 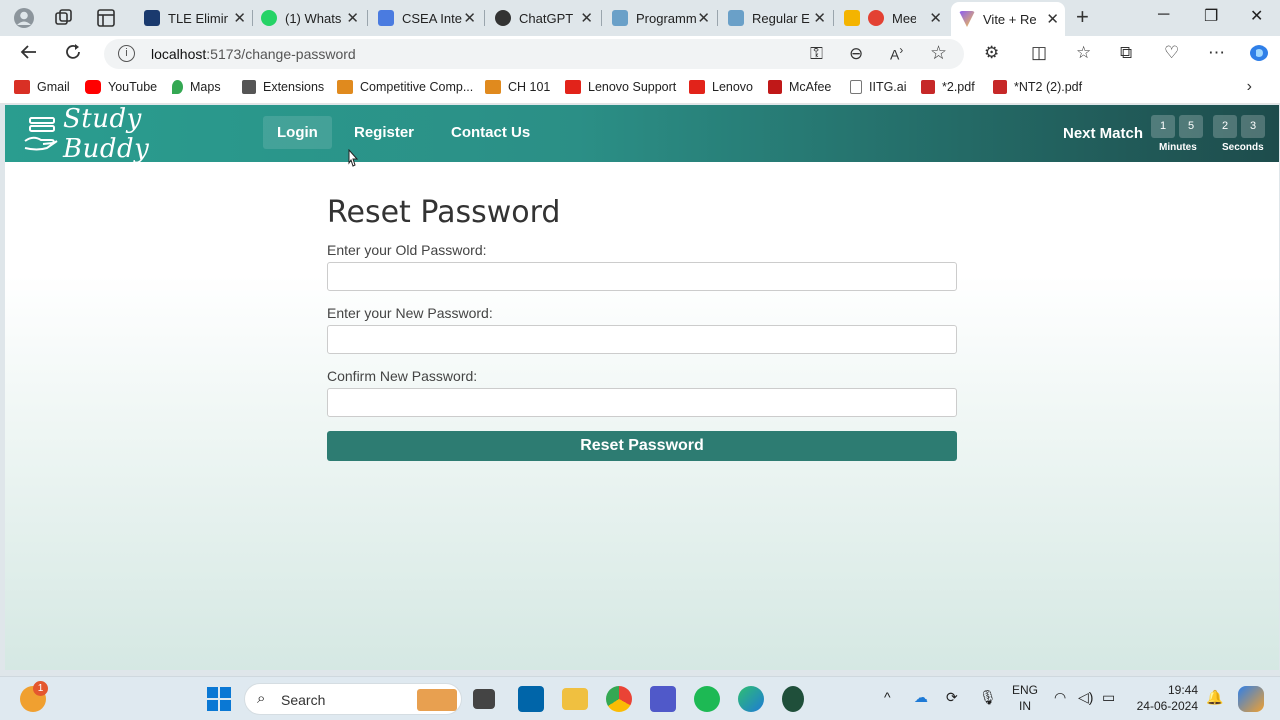 I want to click on browser-essentials-icon: ♡, so click(x=1171, y=53).